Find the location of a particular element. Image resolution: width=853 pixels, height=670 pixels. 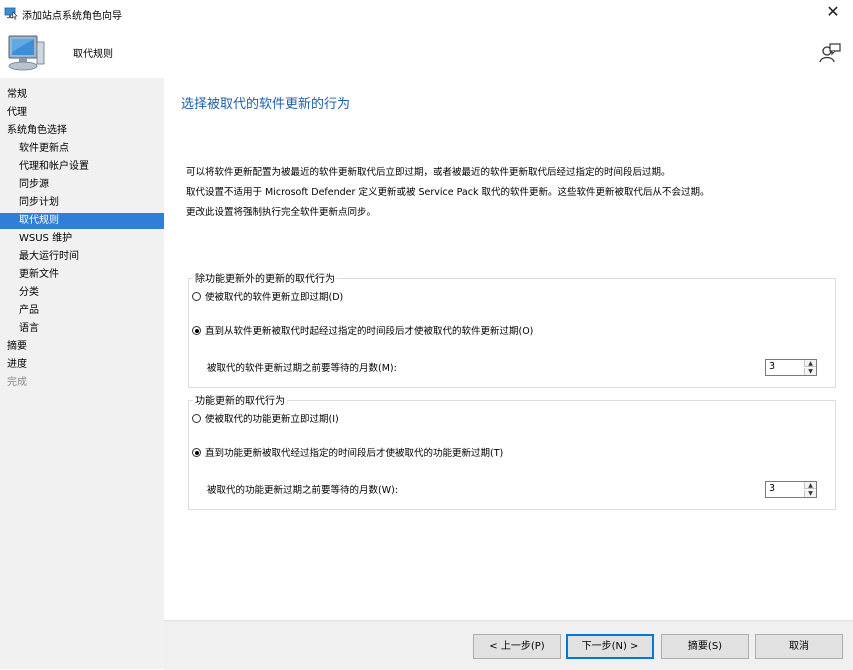

nav-step-role-selection: 系统角色选择 is located at coordinates (82, 131).